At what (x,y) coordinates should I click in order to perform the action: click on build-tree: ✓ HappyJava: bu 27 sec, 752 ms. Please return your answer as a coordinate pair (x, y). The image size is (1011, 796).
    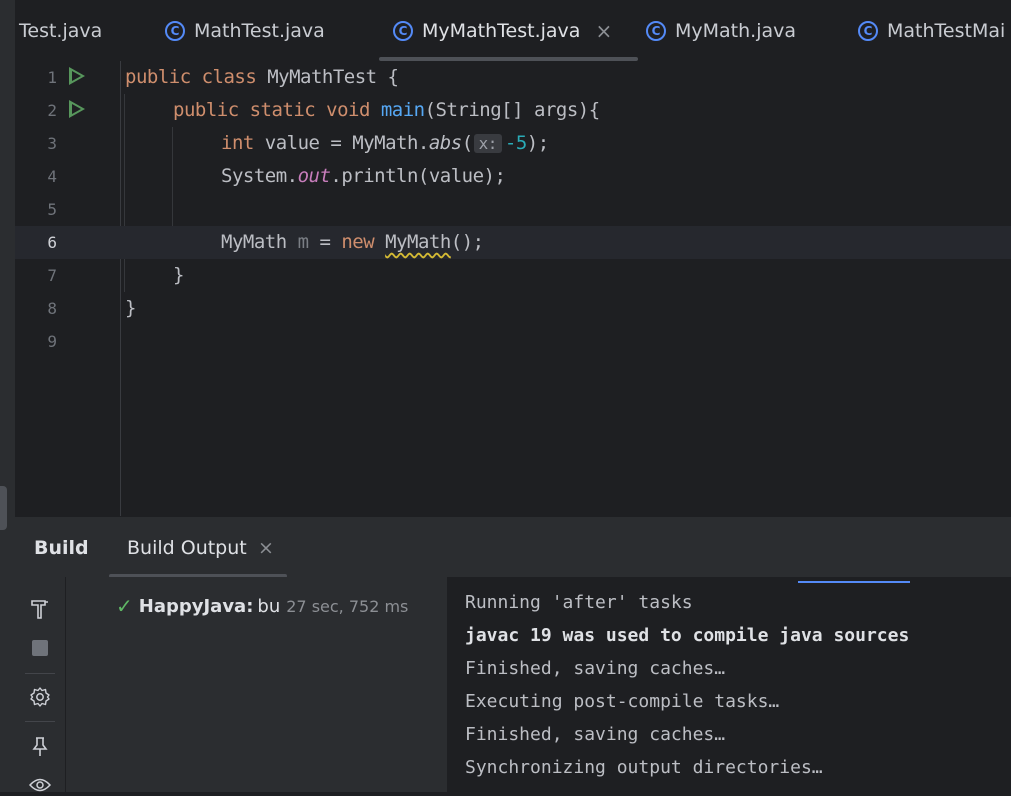
    Looking at the image, I should click on (257, 684).